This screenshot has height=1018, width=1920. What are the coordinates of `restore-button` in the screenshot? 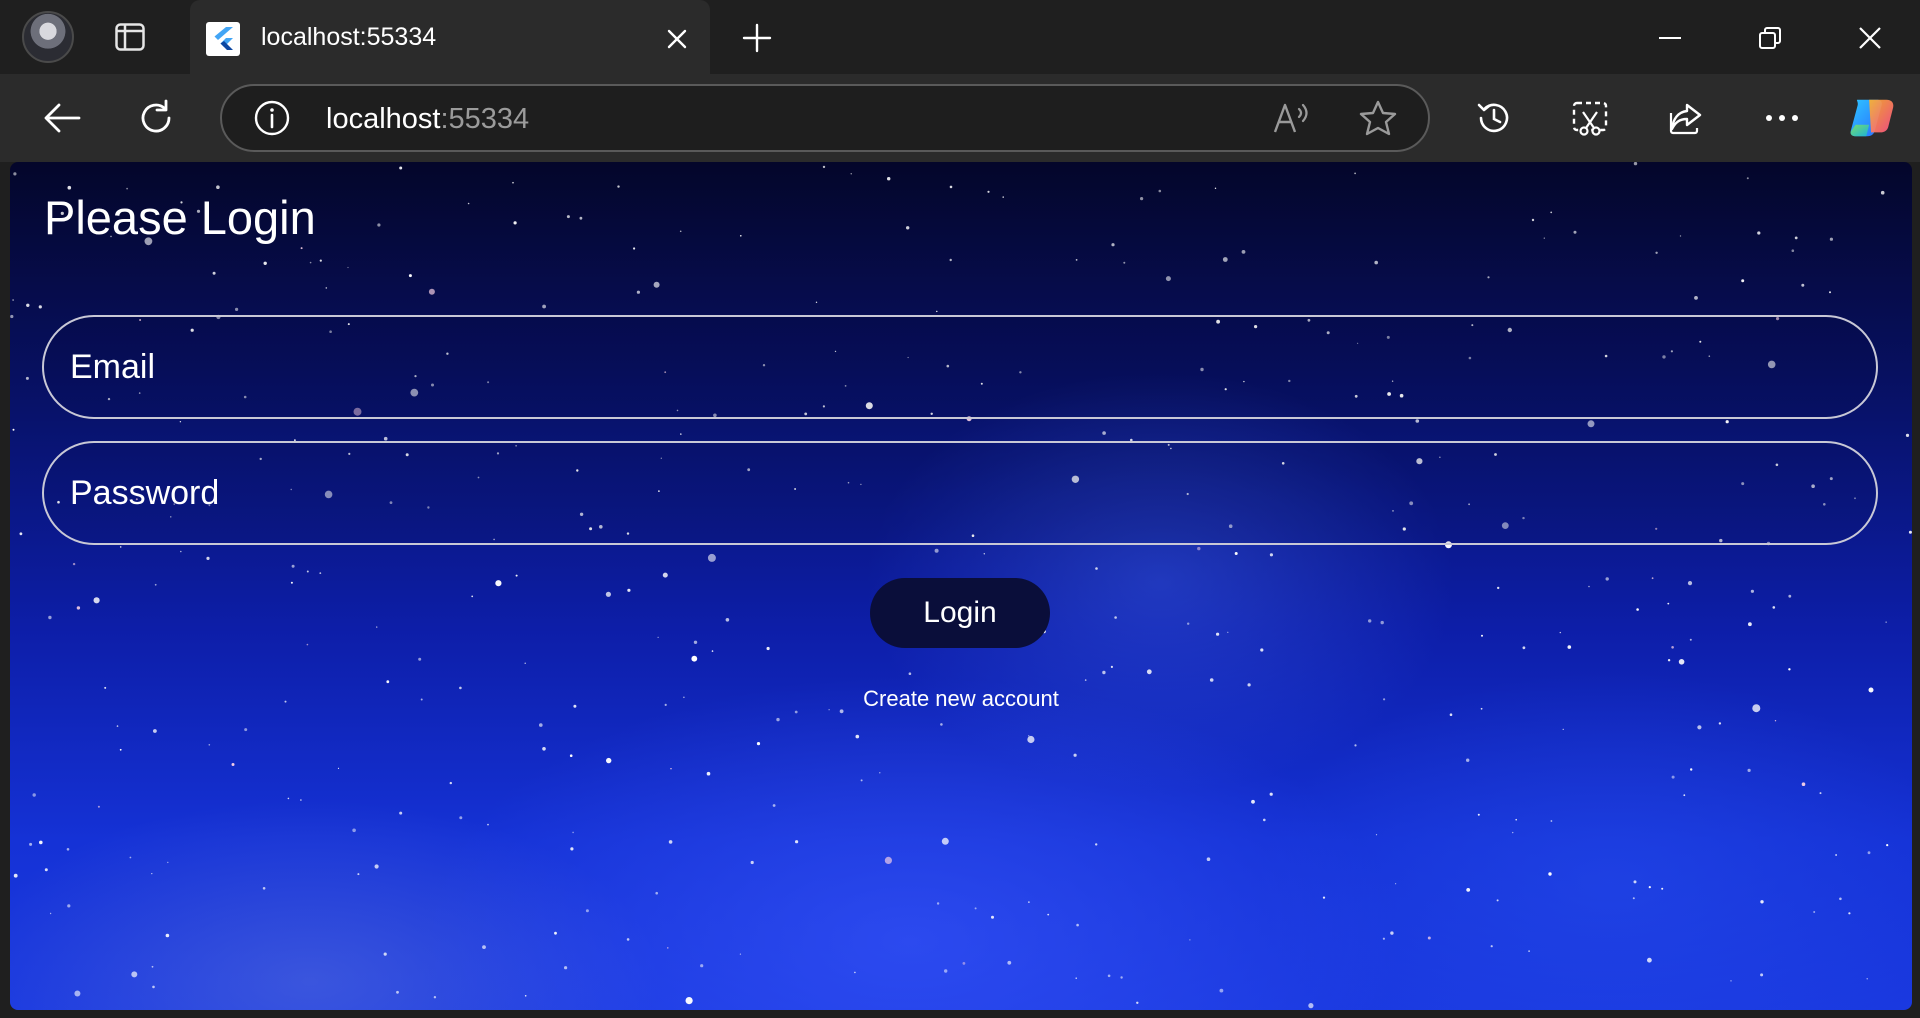 It's located at (1770, 38).